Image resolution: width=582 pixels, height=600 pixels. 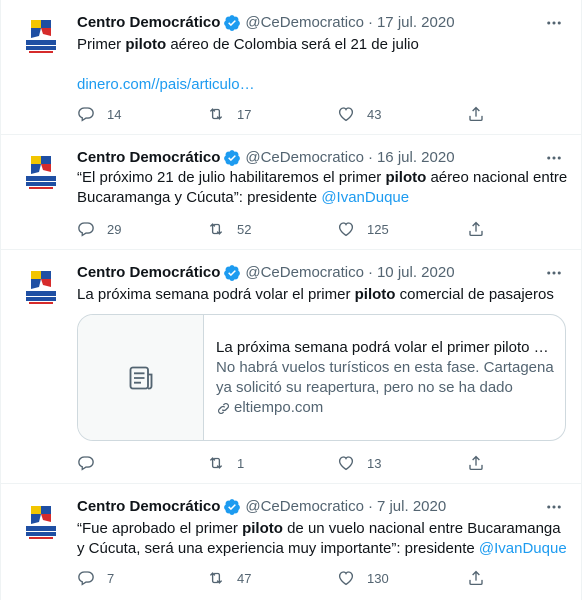 What do you see at coordinates (225, 463) in the screenshot?
I see `retweet-button: 1` at bounding box center [225, 463].